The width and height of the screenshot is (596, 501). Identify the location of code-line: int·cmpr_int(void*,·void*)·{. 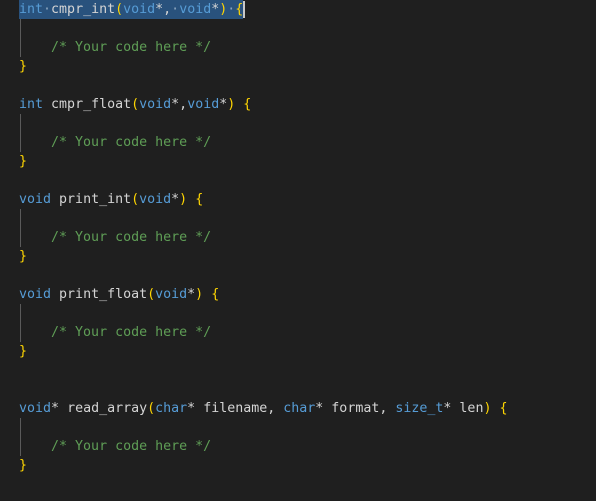
(298, 9).